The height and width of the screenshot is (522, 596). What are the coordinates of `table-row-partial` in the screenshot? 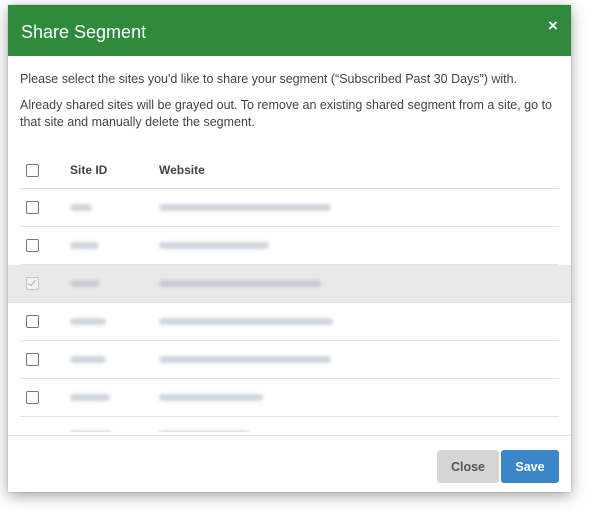 It's located at (289, 424).